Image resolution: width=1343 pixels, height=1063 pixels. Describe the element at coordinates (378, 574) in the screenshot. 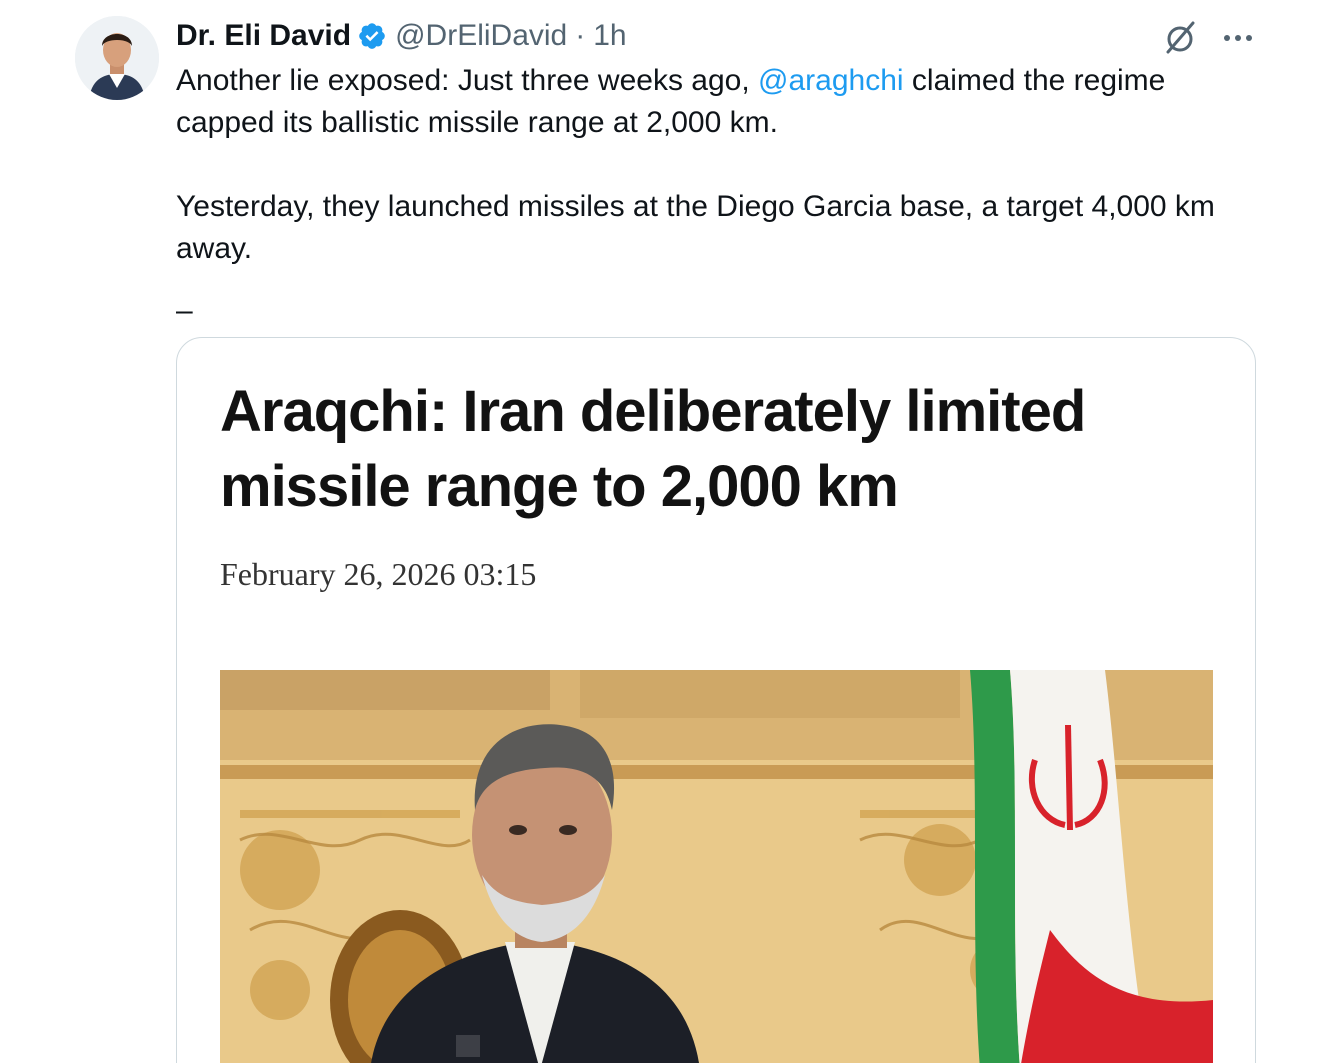

I see `card-date: February 26, 2026 03:15` at that location.